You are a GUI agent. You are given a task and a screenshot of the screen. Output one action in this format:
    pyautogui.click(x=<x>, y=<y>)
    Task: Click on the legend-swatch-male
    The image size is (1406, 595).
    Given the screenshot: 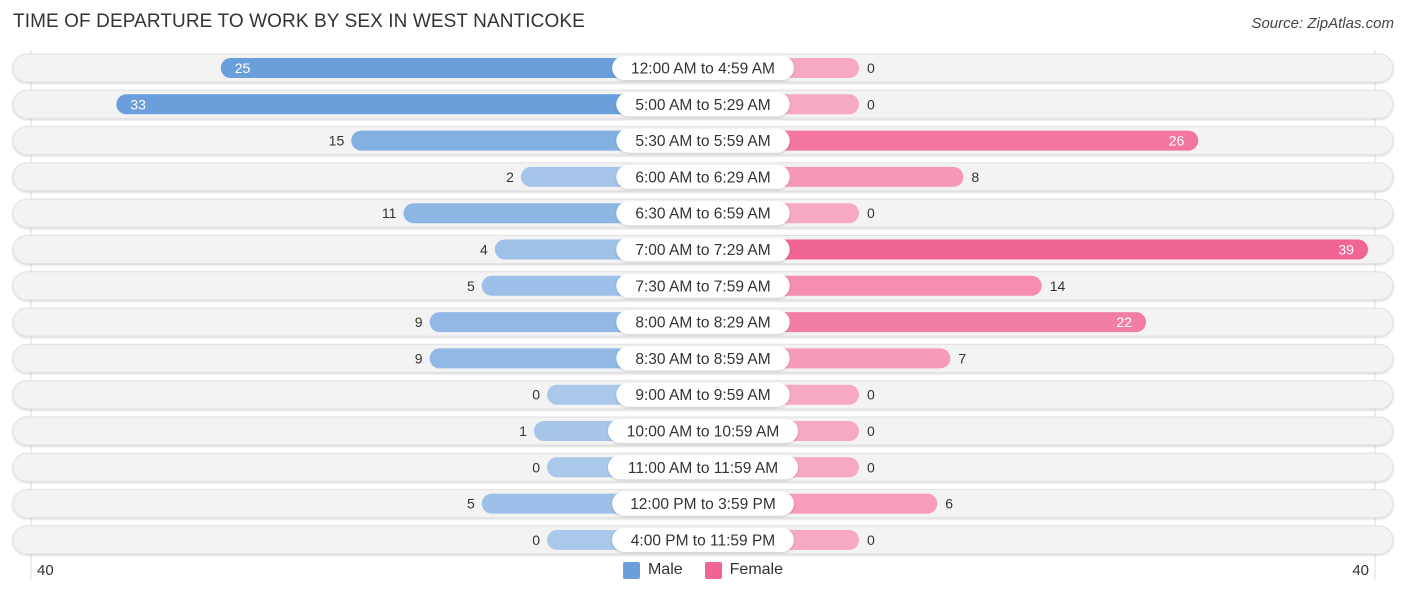 What is the action you would take?
    pyautogui.click(x=631, y=570)
    